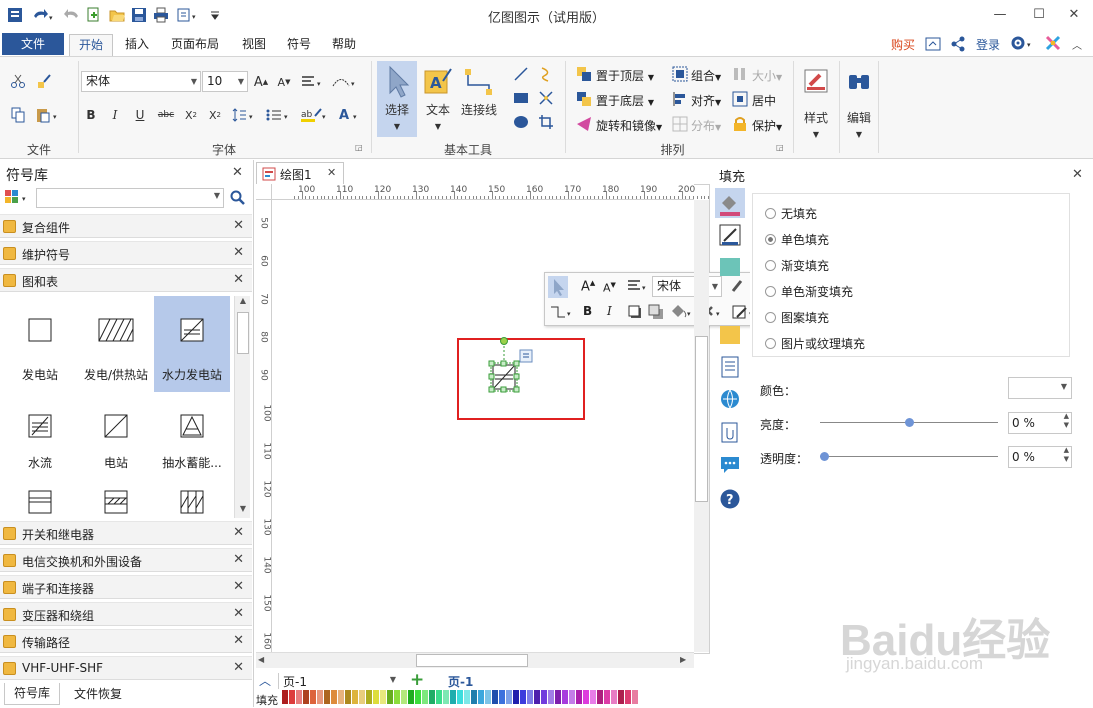  What do you see at coordinates (859, 105) in the screenshot?
I see `edit-button: 编辑 ▼` at bounding box center [859, 105].